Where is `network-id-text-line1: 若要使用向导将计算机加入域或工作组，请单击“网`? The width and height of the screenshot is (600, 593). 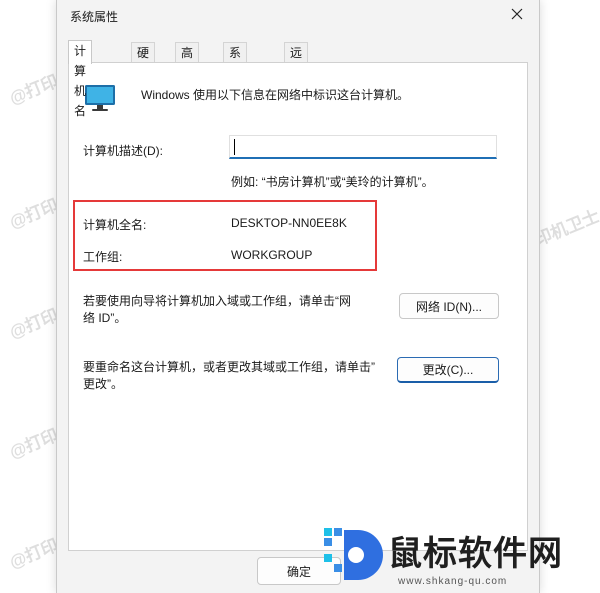
network-id-text-line1: 若要使用向导将计算机加入域或工作组，请单击“网 is located at coordinates (217, 301).